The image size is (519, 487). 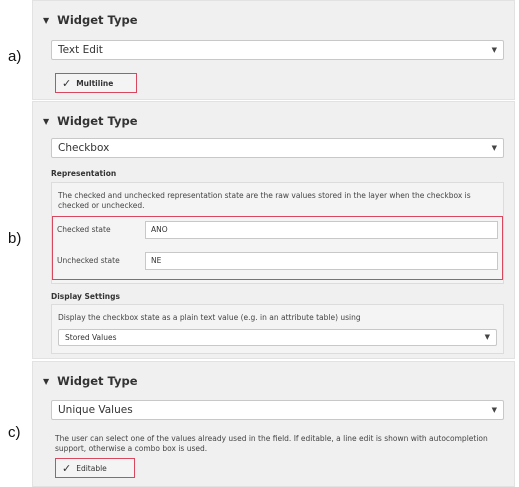 I want to click on checked-state-label: Checked state, so click(x=84, y=229).